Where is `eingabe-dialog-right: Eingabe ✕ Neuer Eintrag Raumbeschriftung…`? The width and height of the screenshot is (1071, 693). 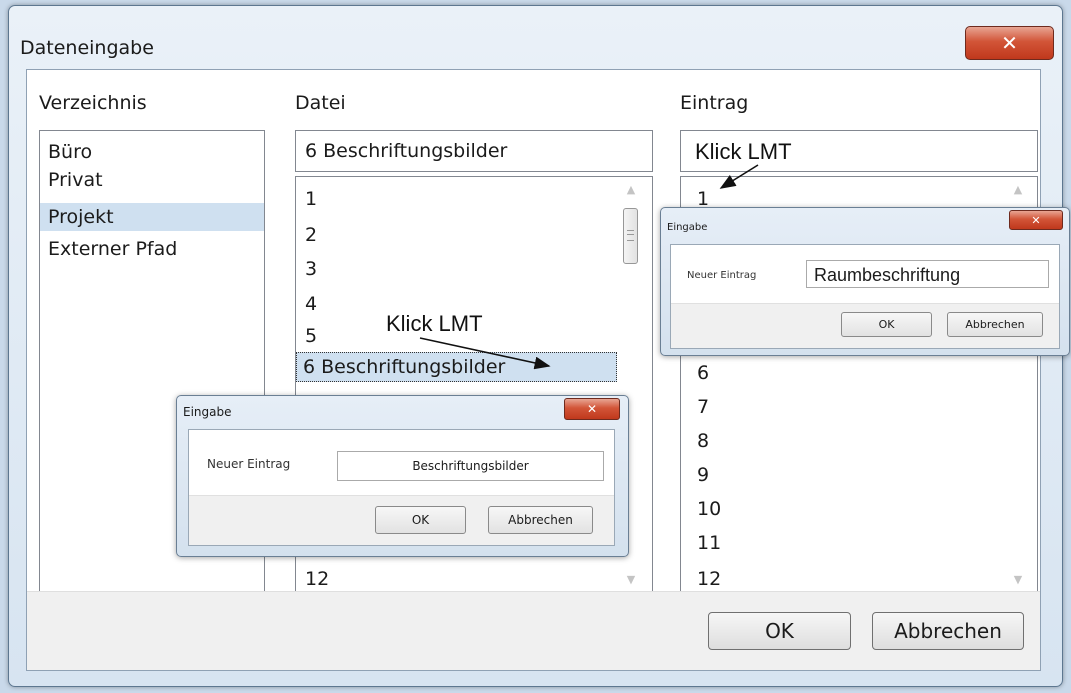 eingabe-dialog-right: Eingabe ✕ Neuer Eintrag Raumbeschriftung… is located at coordinates (865, 281).